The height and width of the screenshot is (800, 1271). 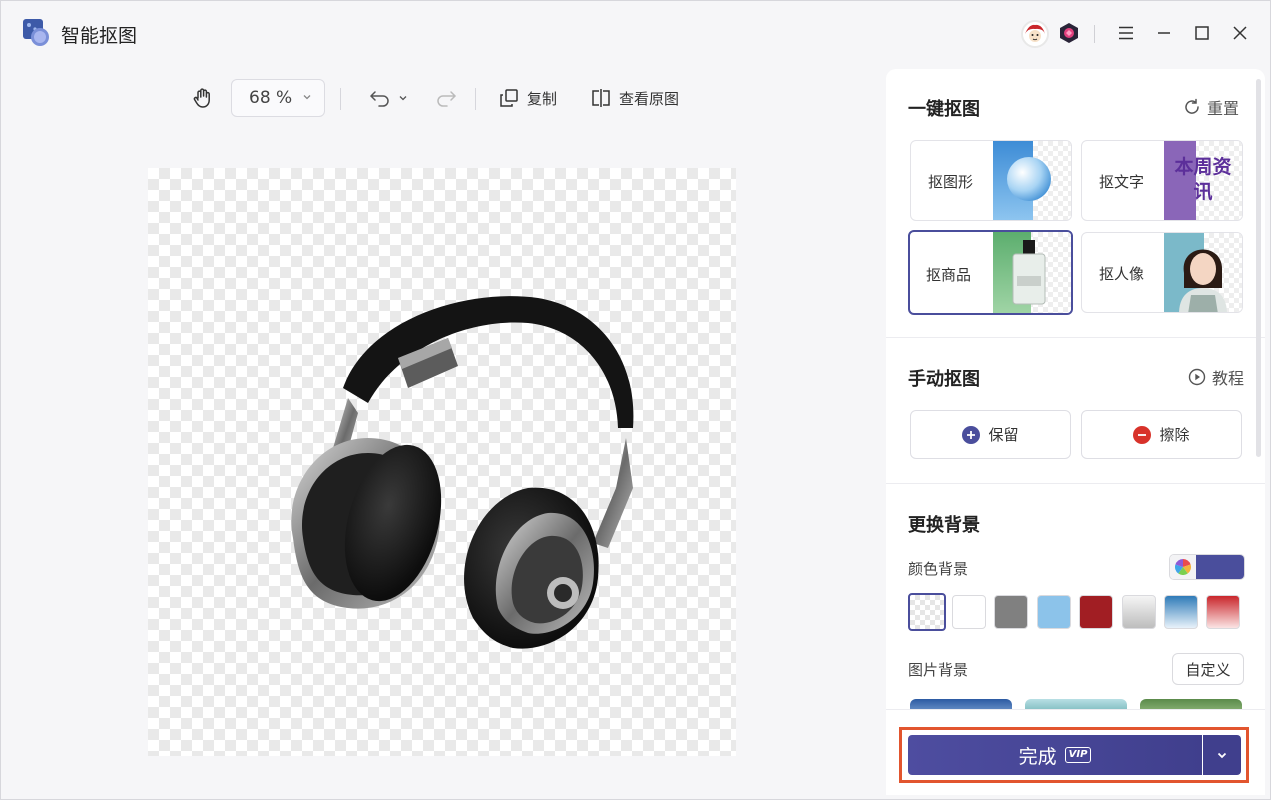 I want to click on current-color-swatch, so click(x=1220, y=567).